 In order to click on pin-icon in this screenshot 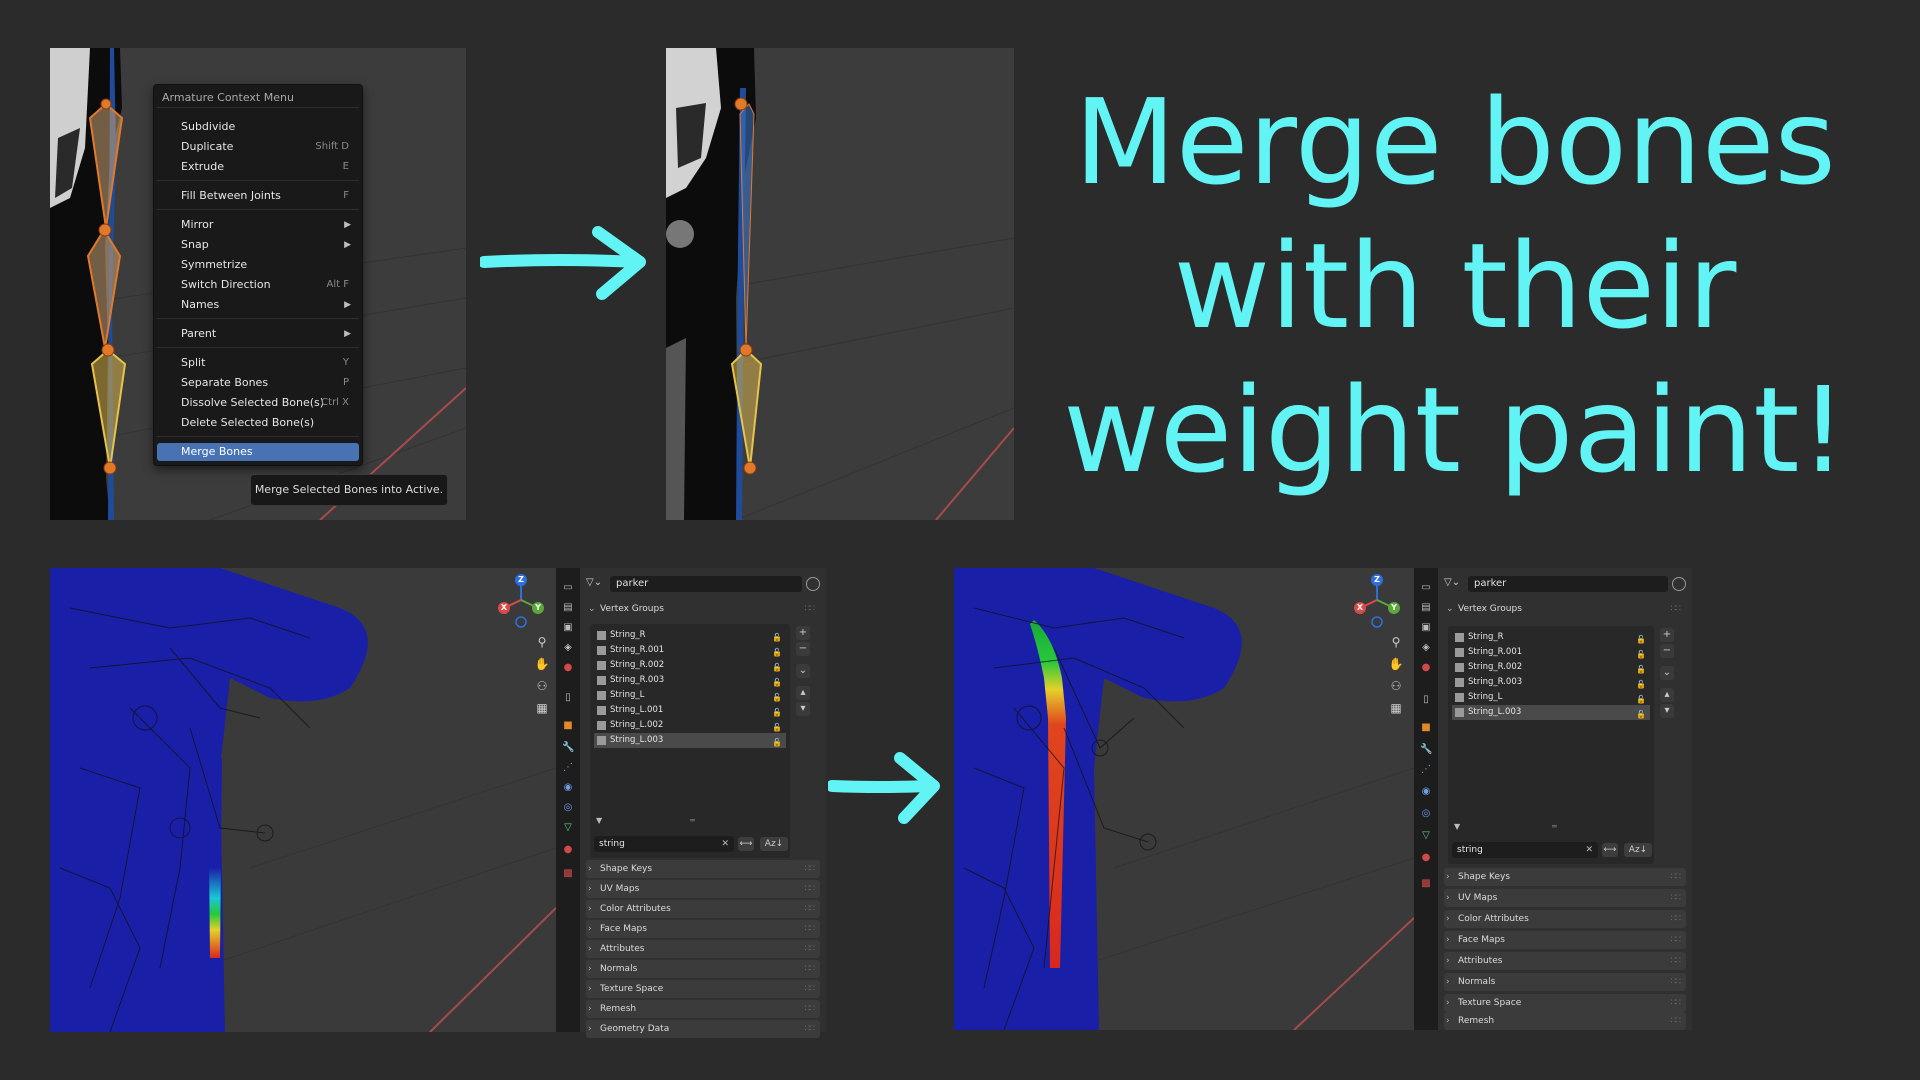, I will do `click(813, 584)`.